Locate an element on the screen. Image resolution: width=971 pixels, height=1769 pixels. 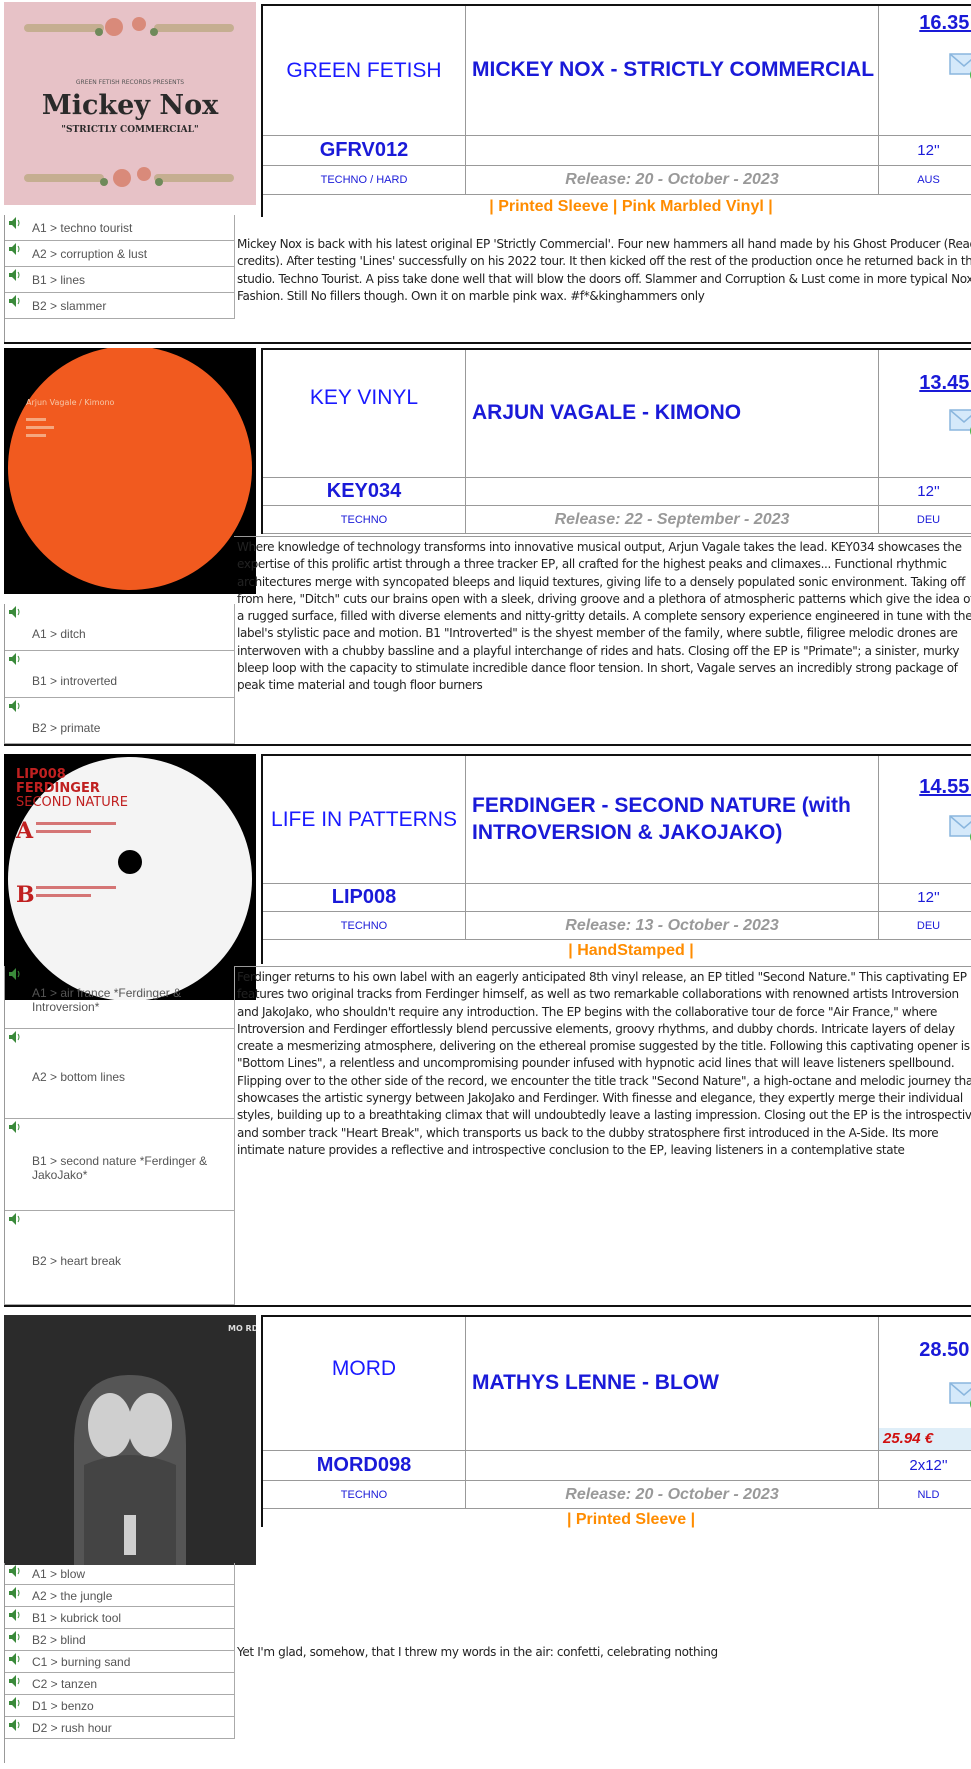
track-play-link: C2 > tanzen is located at coordinates (120, 1684).